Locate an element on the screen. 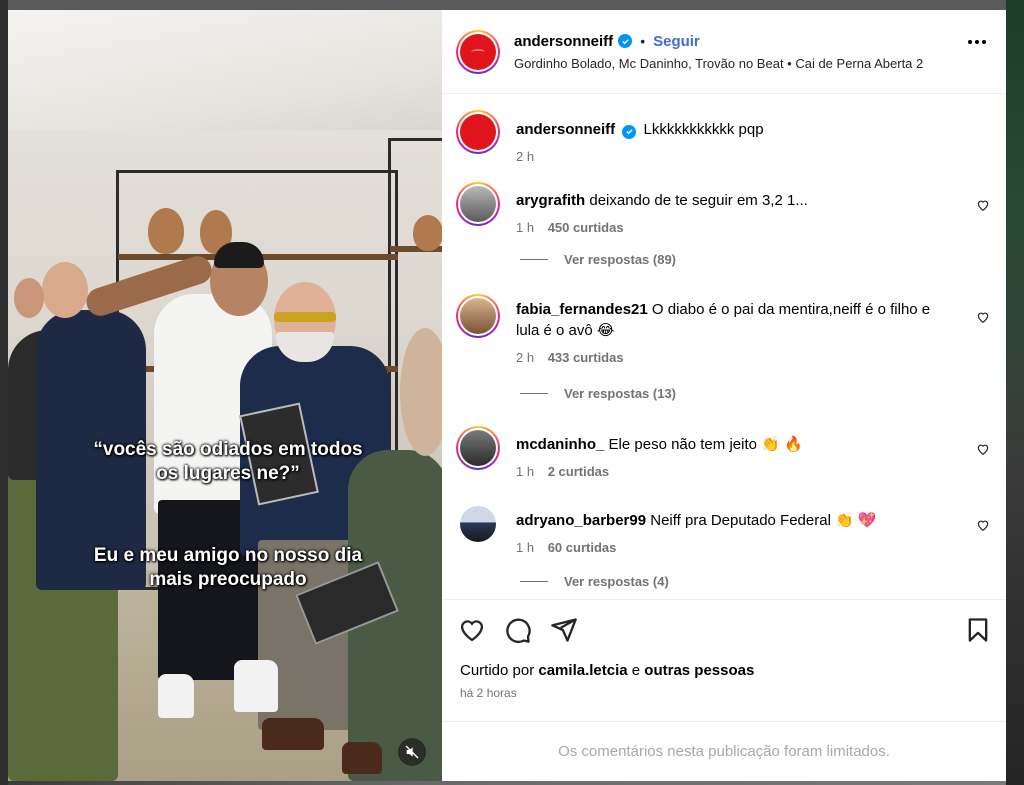 The image size is (1024, 785). view-replies-button: Ver respostas (89) is located at coordinates (598, 259).